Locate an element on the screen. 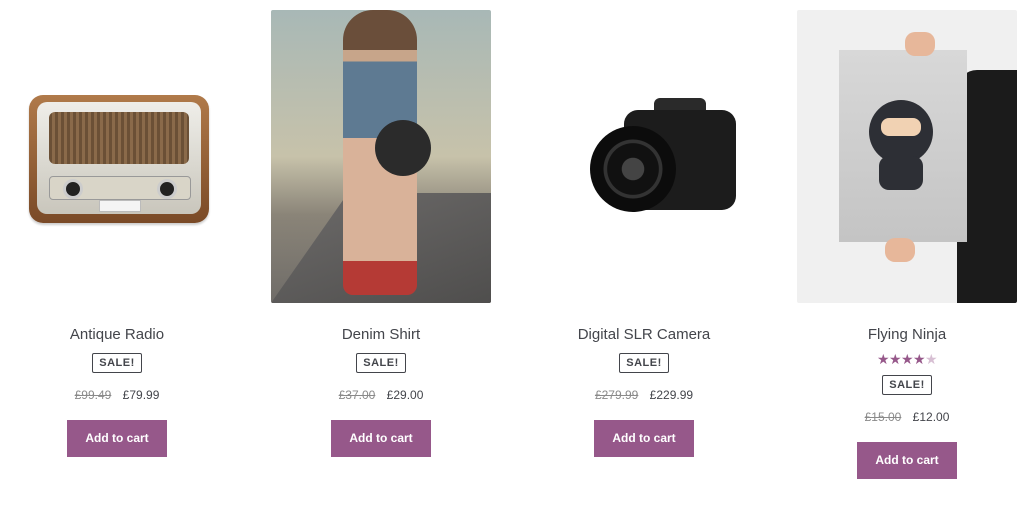  sale-price: £229.99 is located at coordinates (671, 395).